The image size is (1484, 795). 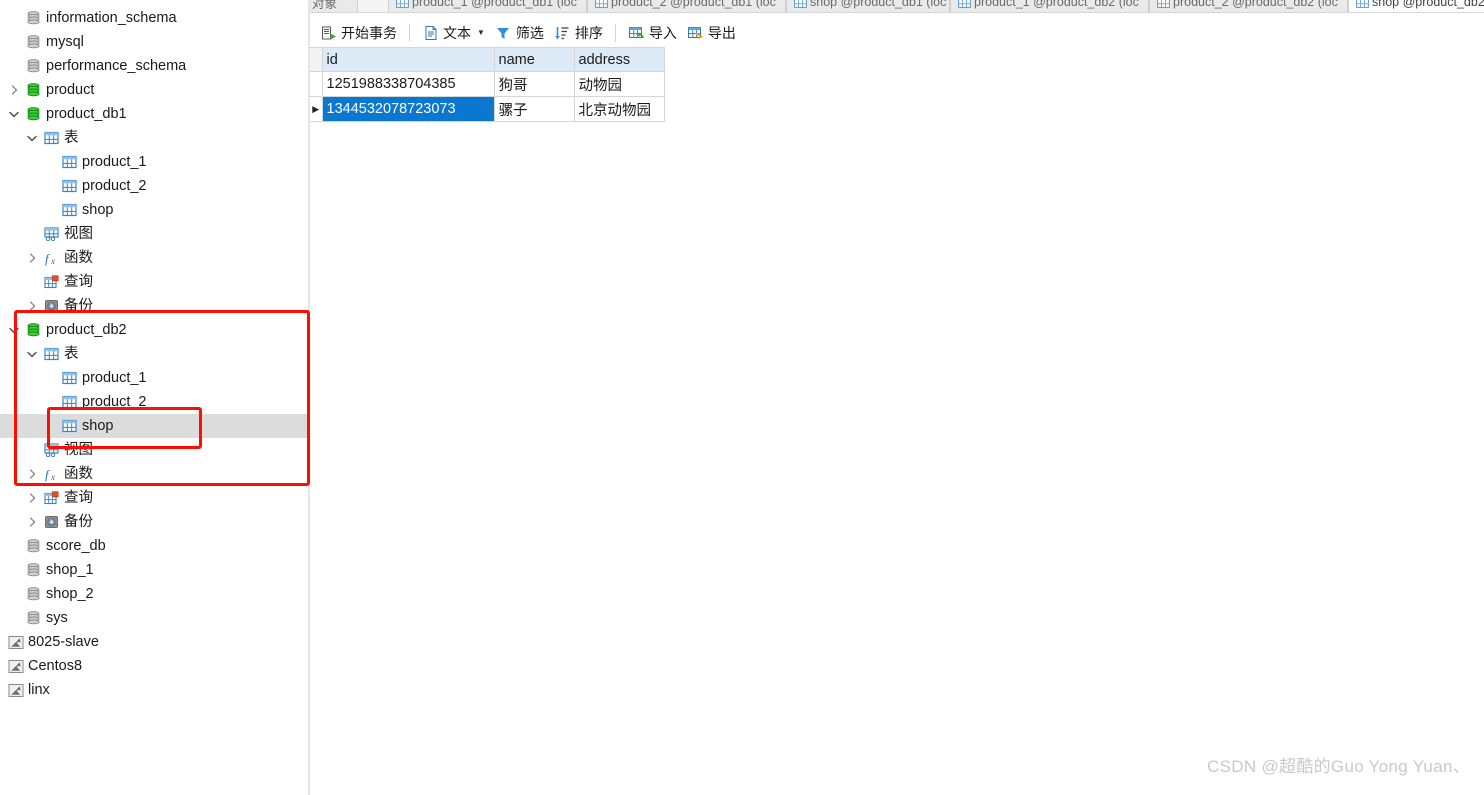 I want to click on tree-item-shop-17: shop, so click(x=154, y=426).